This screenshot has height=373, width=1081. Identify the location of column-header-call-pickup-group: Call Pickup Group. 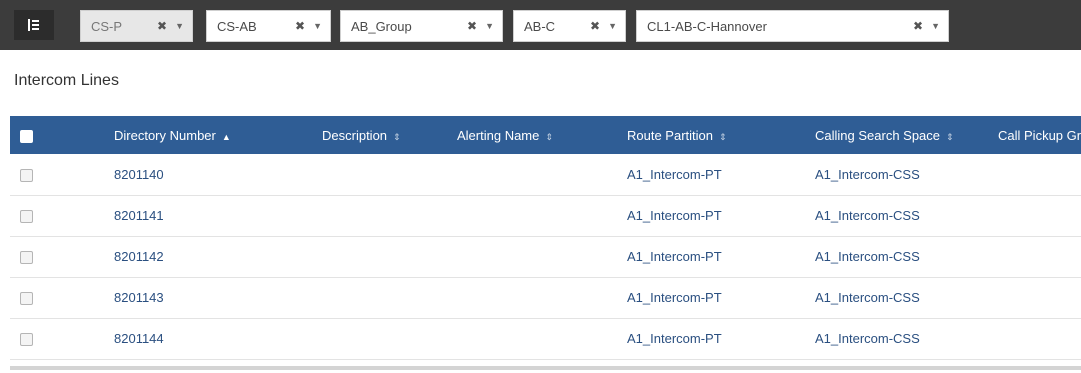
(1035, 135).